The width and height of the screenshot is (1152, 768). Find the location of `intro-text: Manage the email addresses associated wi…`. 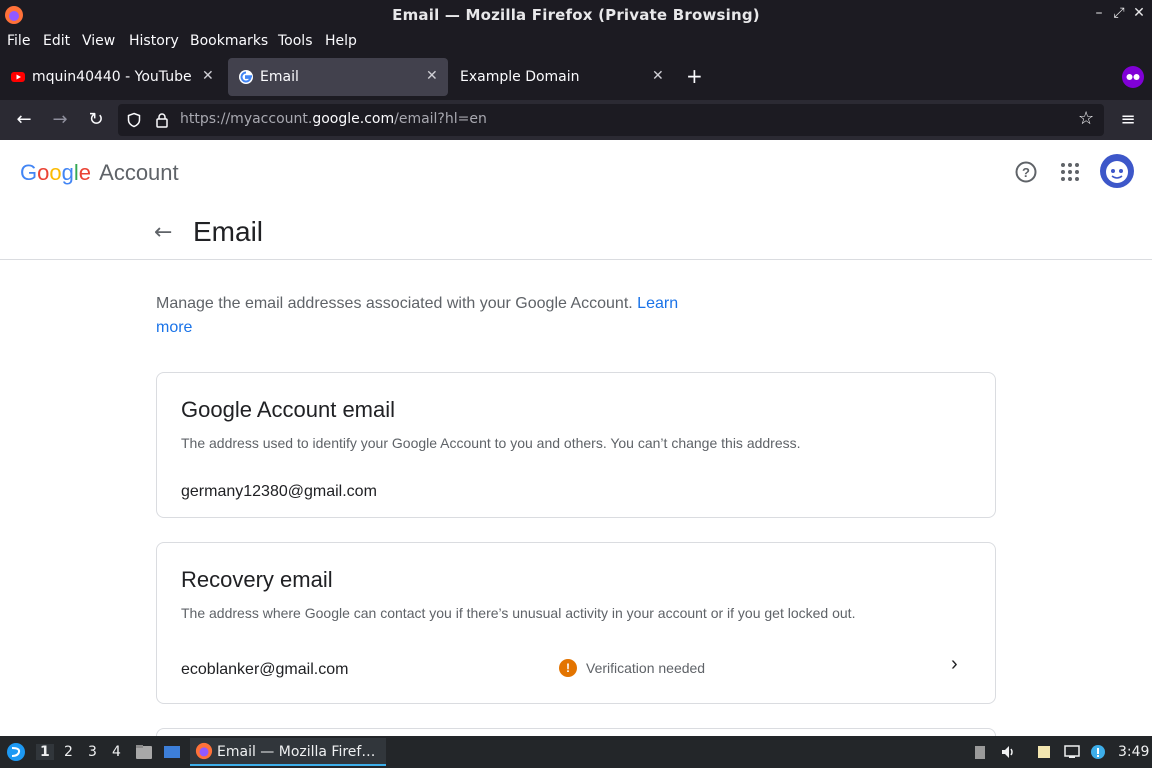

intro-text: Manage the email addresses associated wi… is located at coordinates (426, 316).